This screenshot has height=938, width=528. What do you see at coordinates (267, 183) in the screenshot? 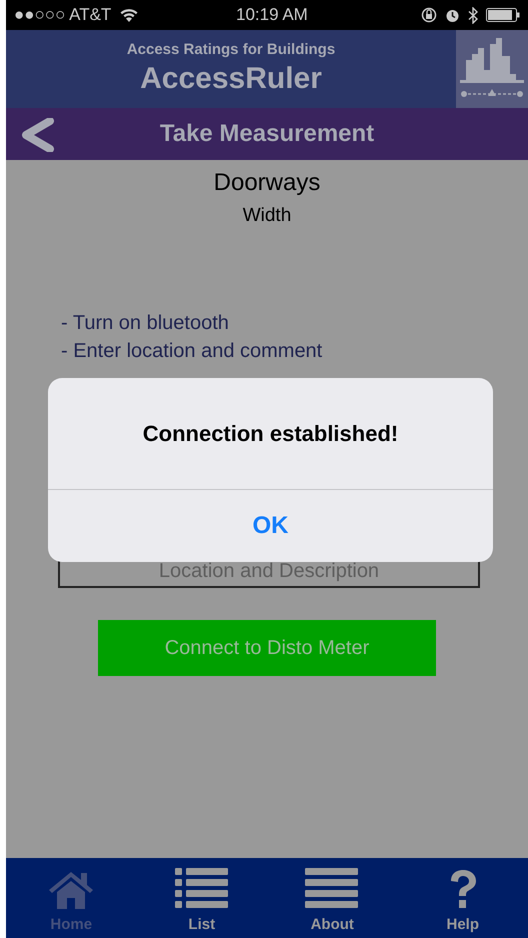
I see `category-heading: Doorways` at bounding box center [267, 183].